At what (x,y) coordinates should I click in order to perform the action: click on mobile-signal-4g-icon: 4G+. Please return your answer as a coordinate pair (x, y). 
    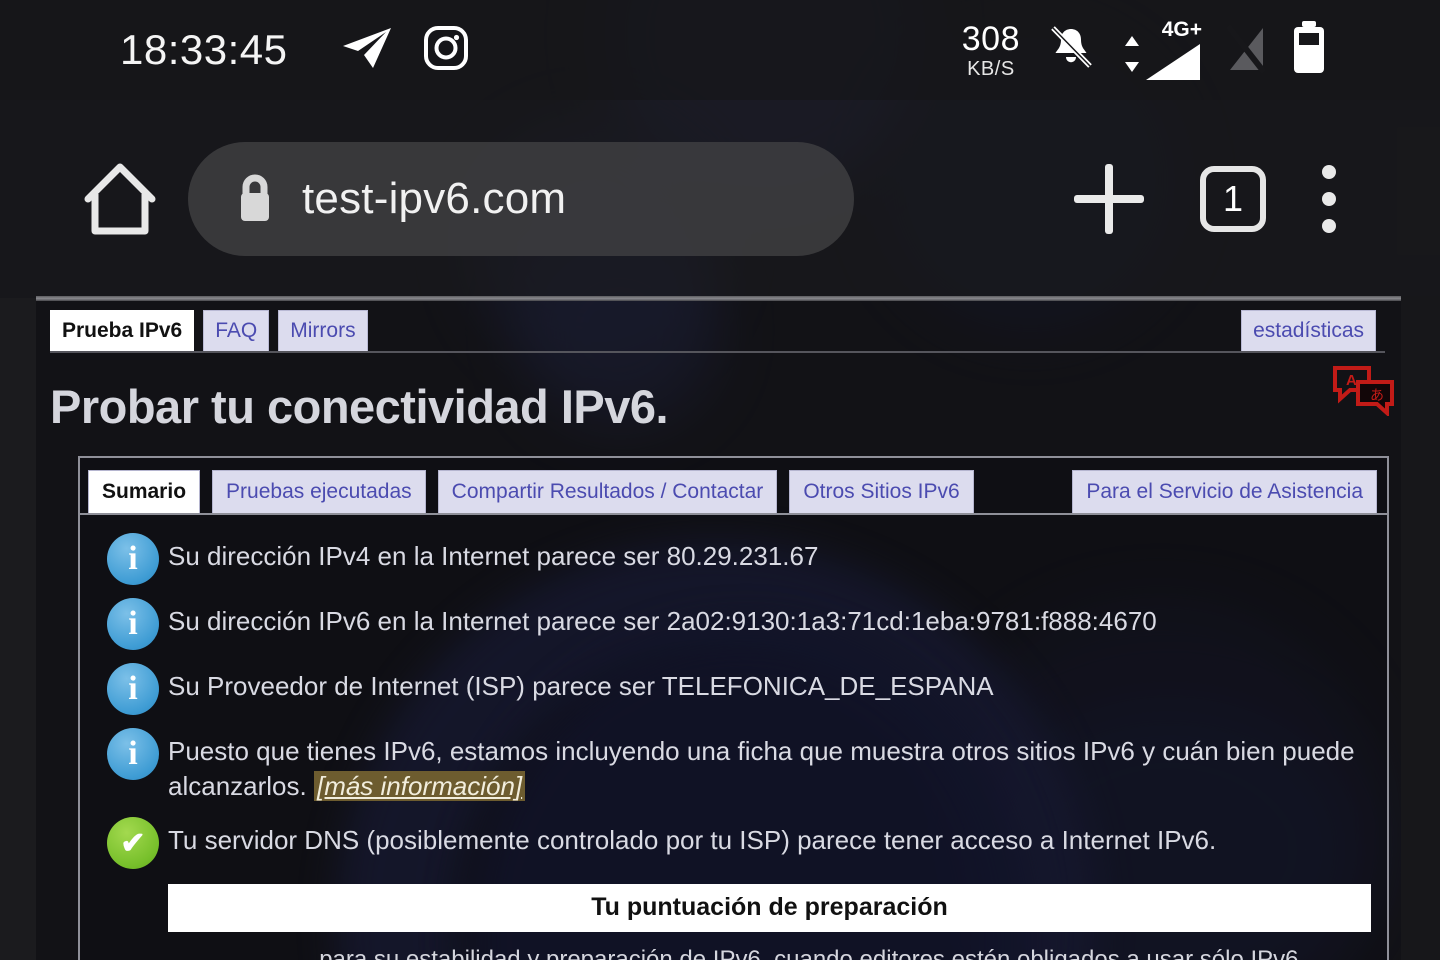
    Looking at the image, I should click on (1162, 50).